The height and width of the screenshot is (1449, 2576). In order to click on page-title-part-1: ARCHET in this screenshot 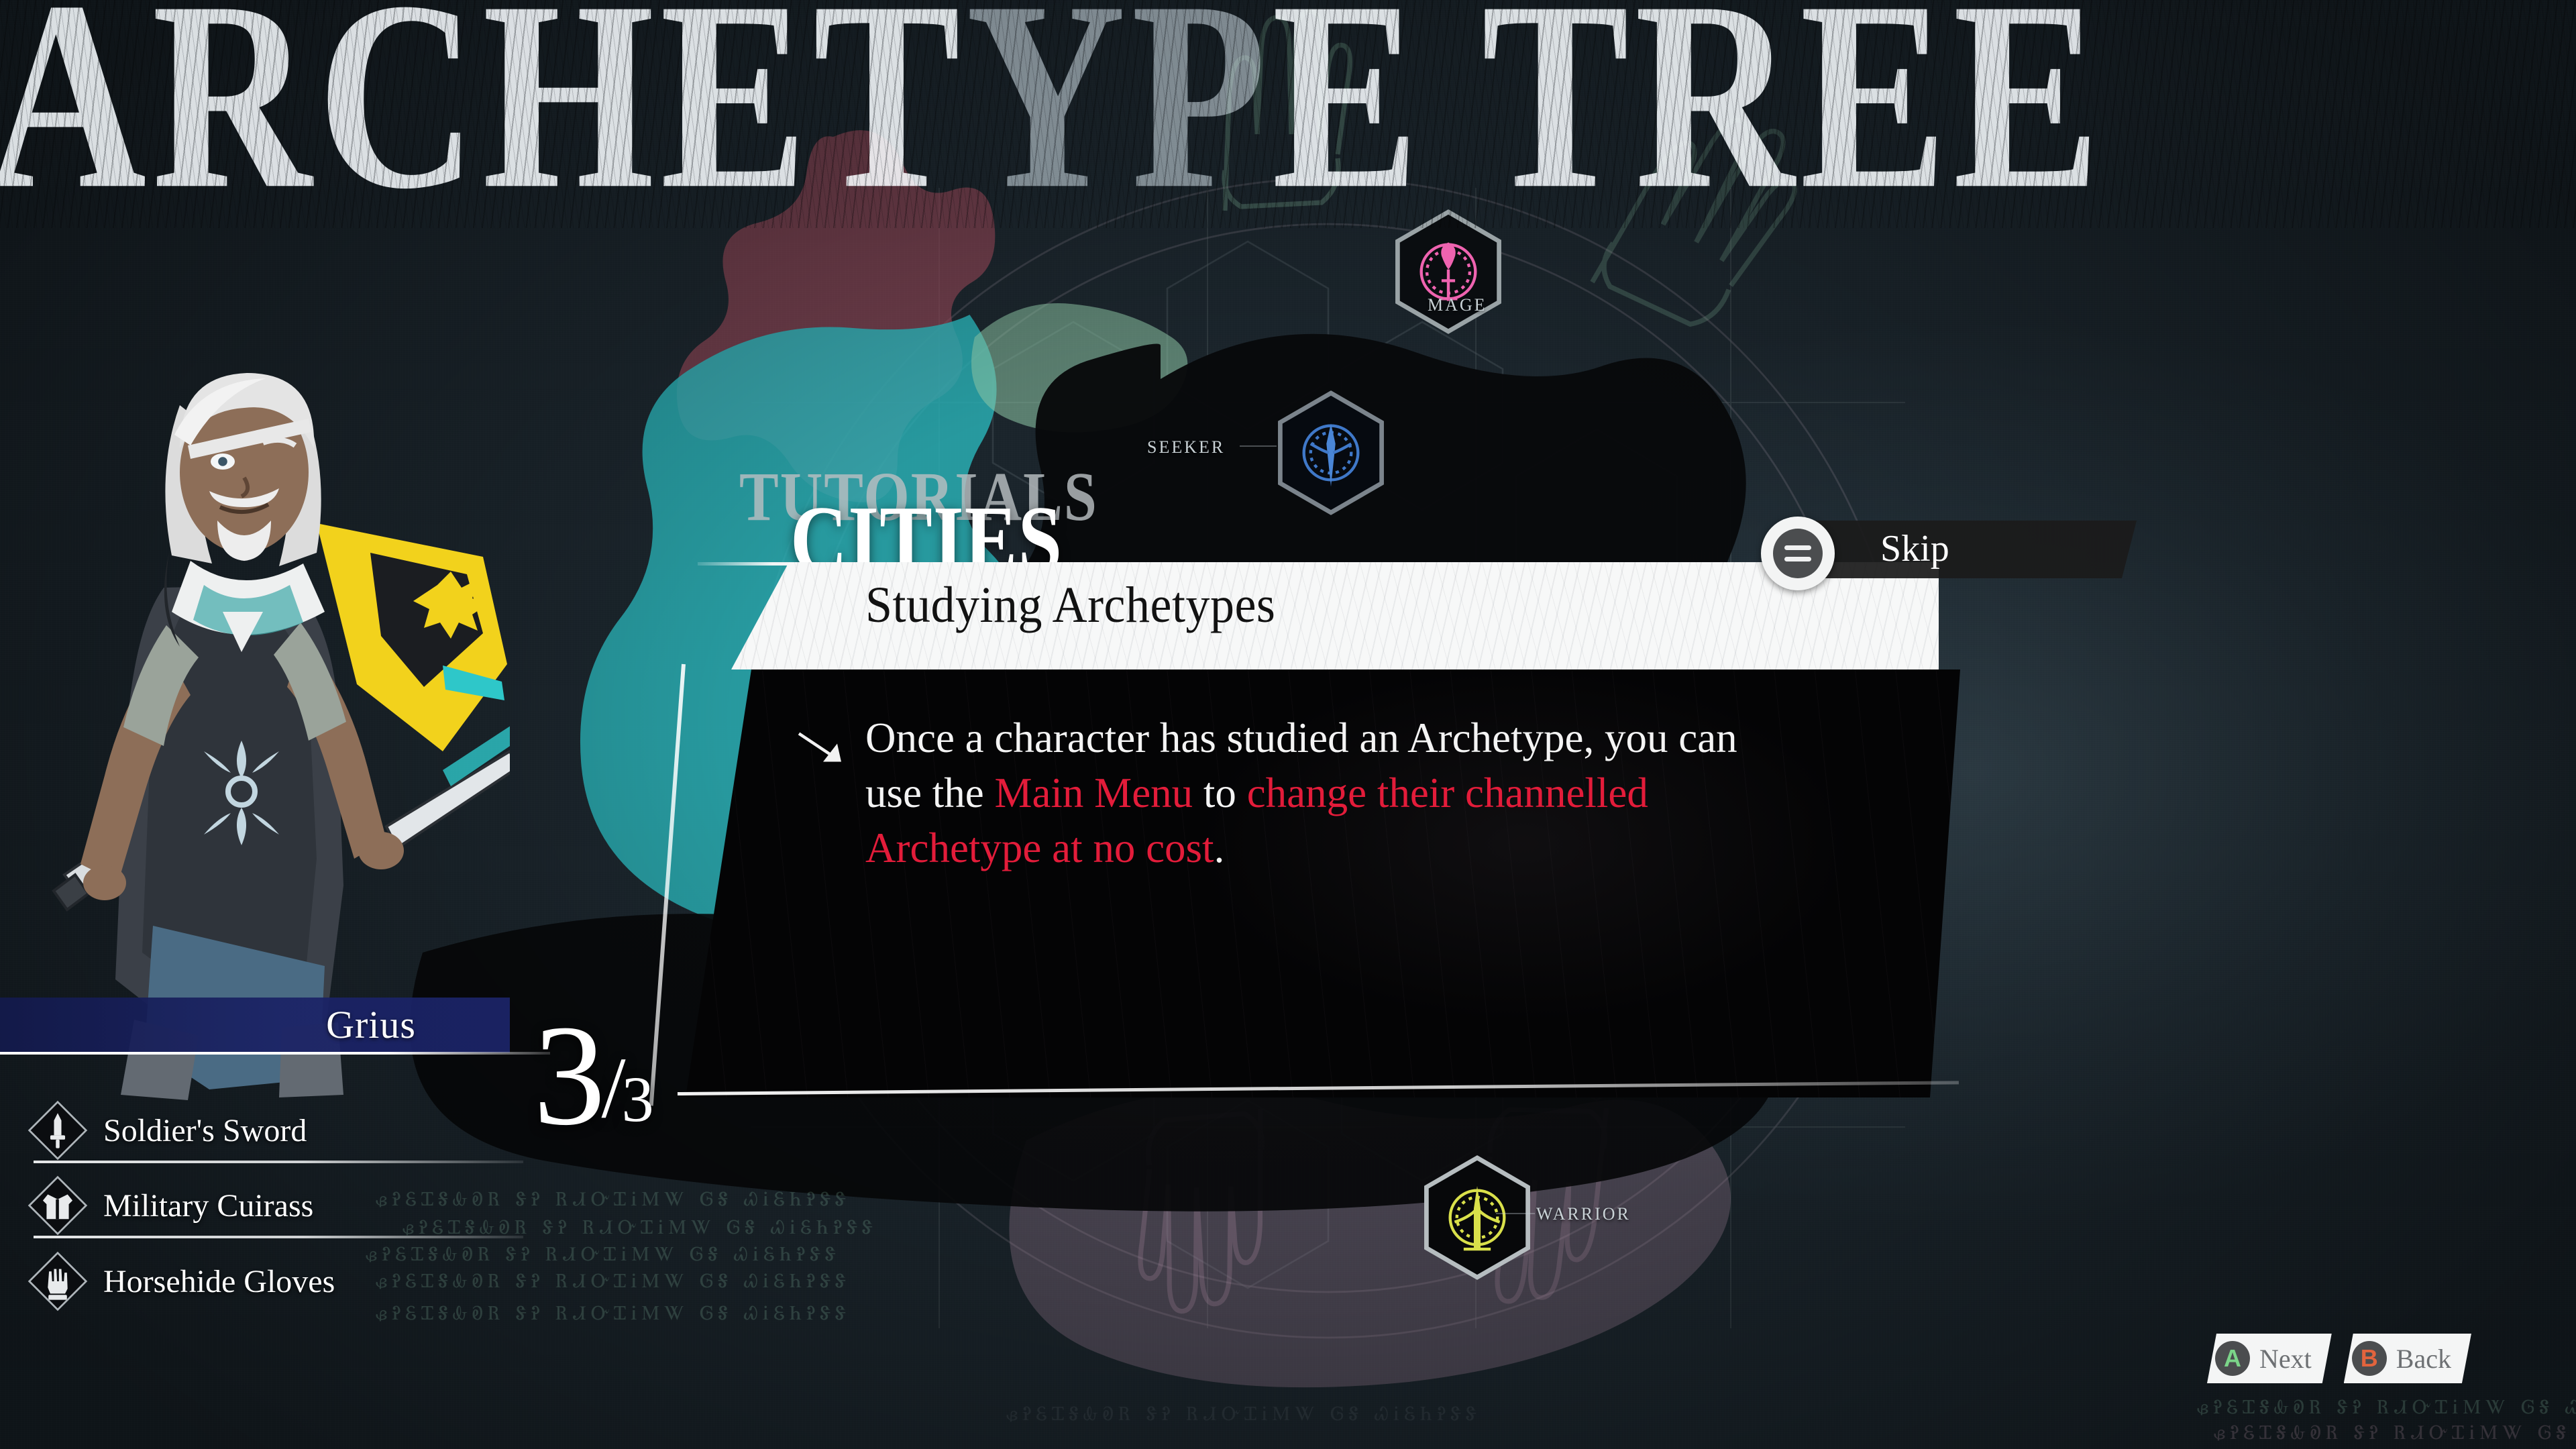, I will do `click(483, 123)`.